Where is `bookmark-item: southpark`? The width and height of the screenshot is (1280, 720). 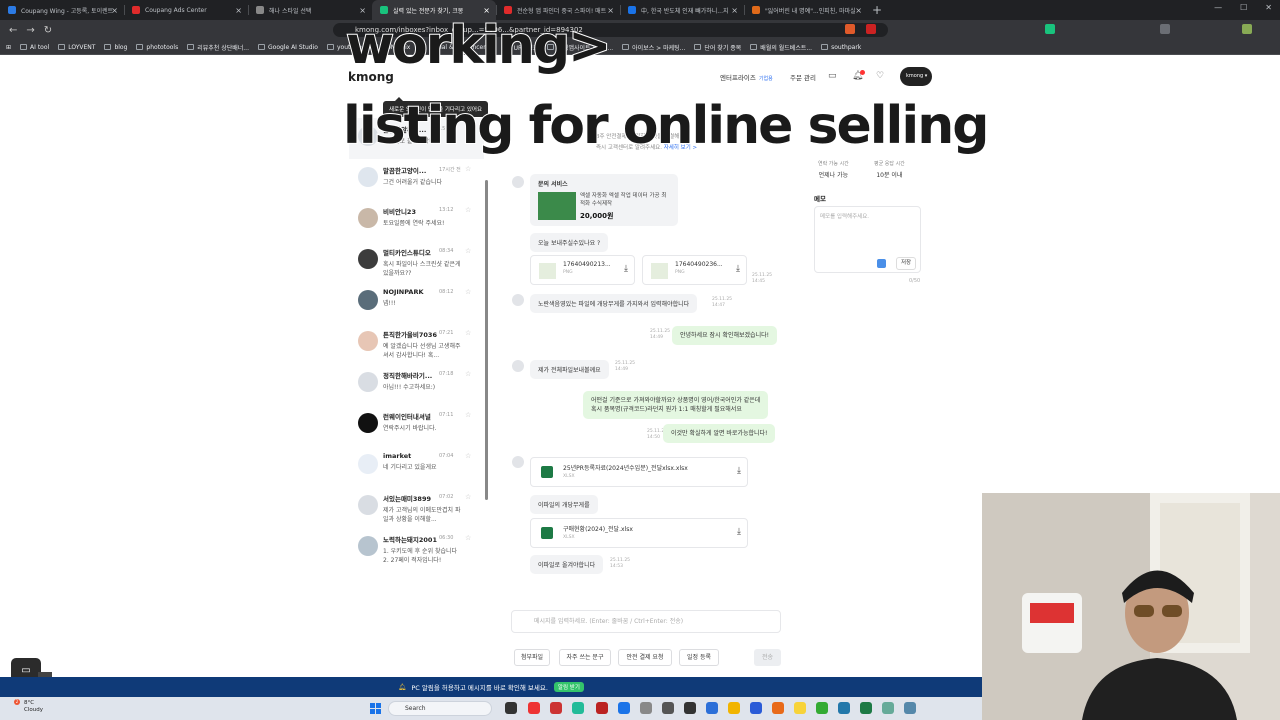 bookmark-item: southpark is located at coordinates (841, 47).